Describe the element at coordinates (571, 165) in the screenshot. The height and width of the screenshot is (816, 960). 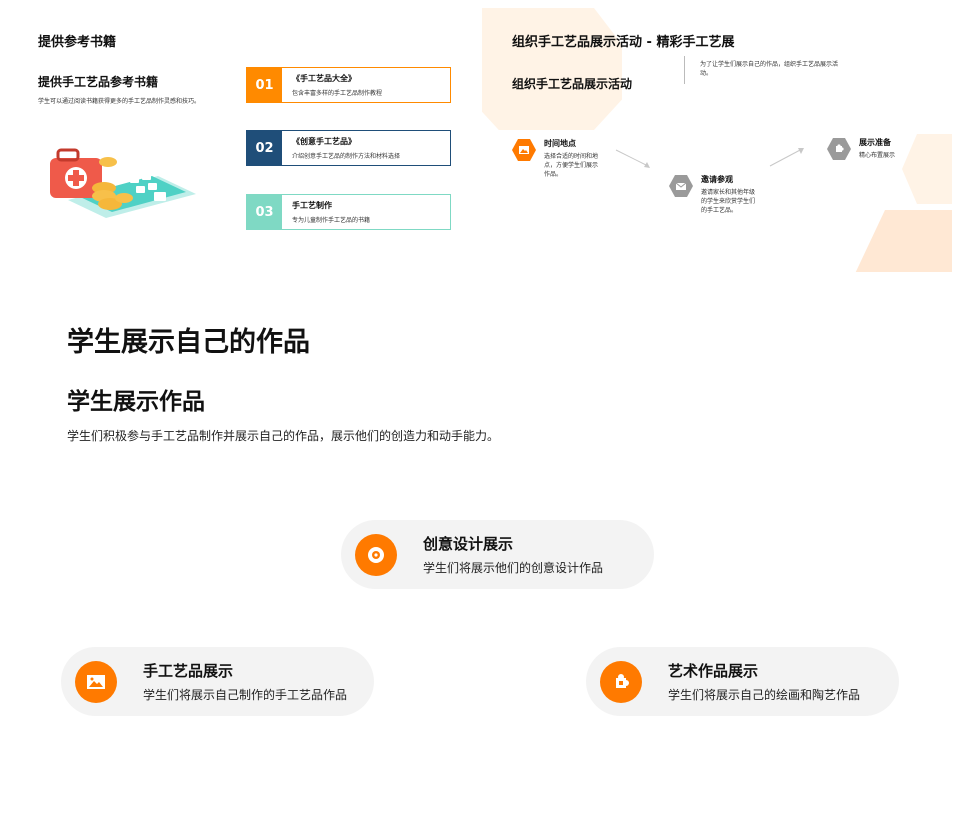
I see `step-desc: 选择合适的时间和地点，方便学生们展示作品。` at that location.